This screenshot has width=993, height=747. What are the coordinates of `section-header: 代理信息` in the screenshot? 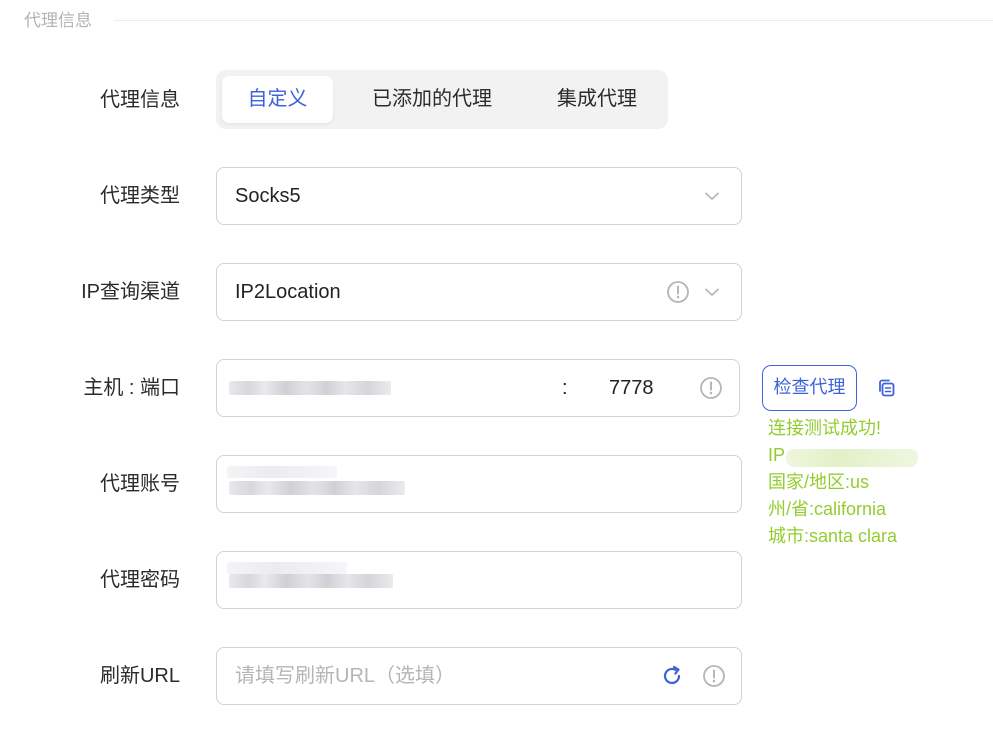 It's located at (508, 21).